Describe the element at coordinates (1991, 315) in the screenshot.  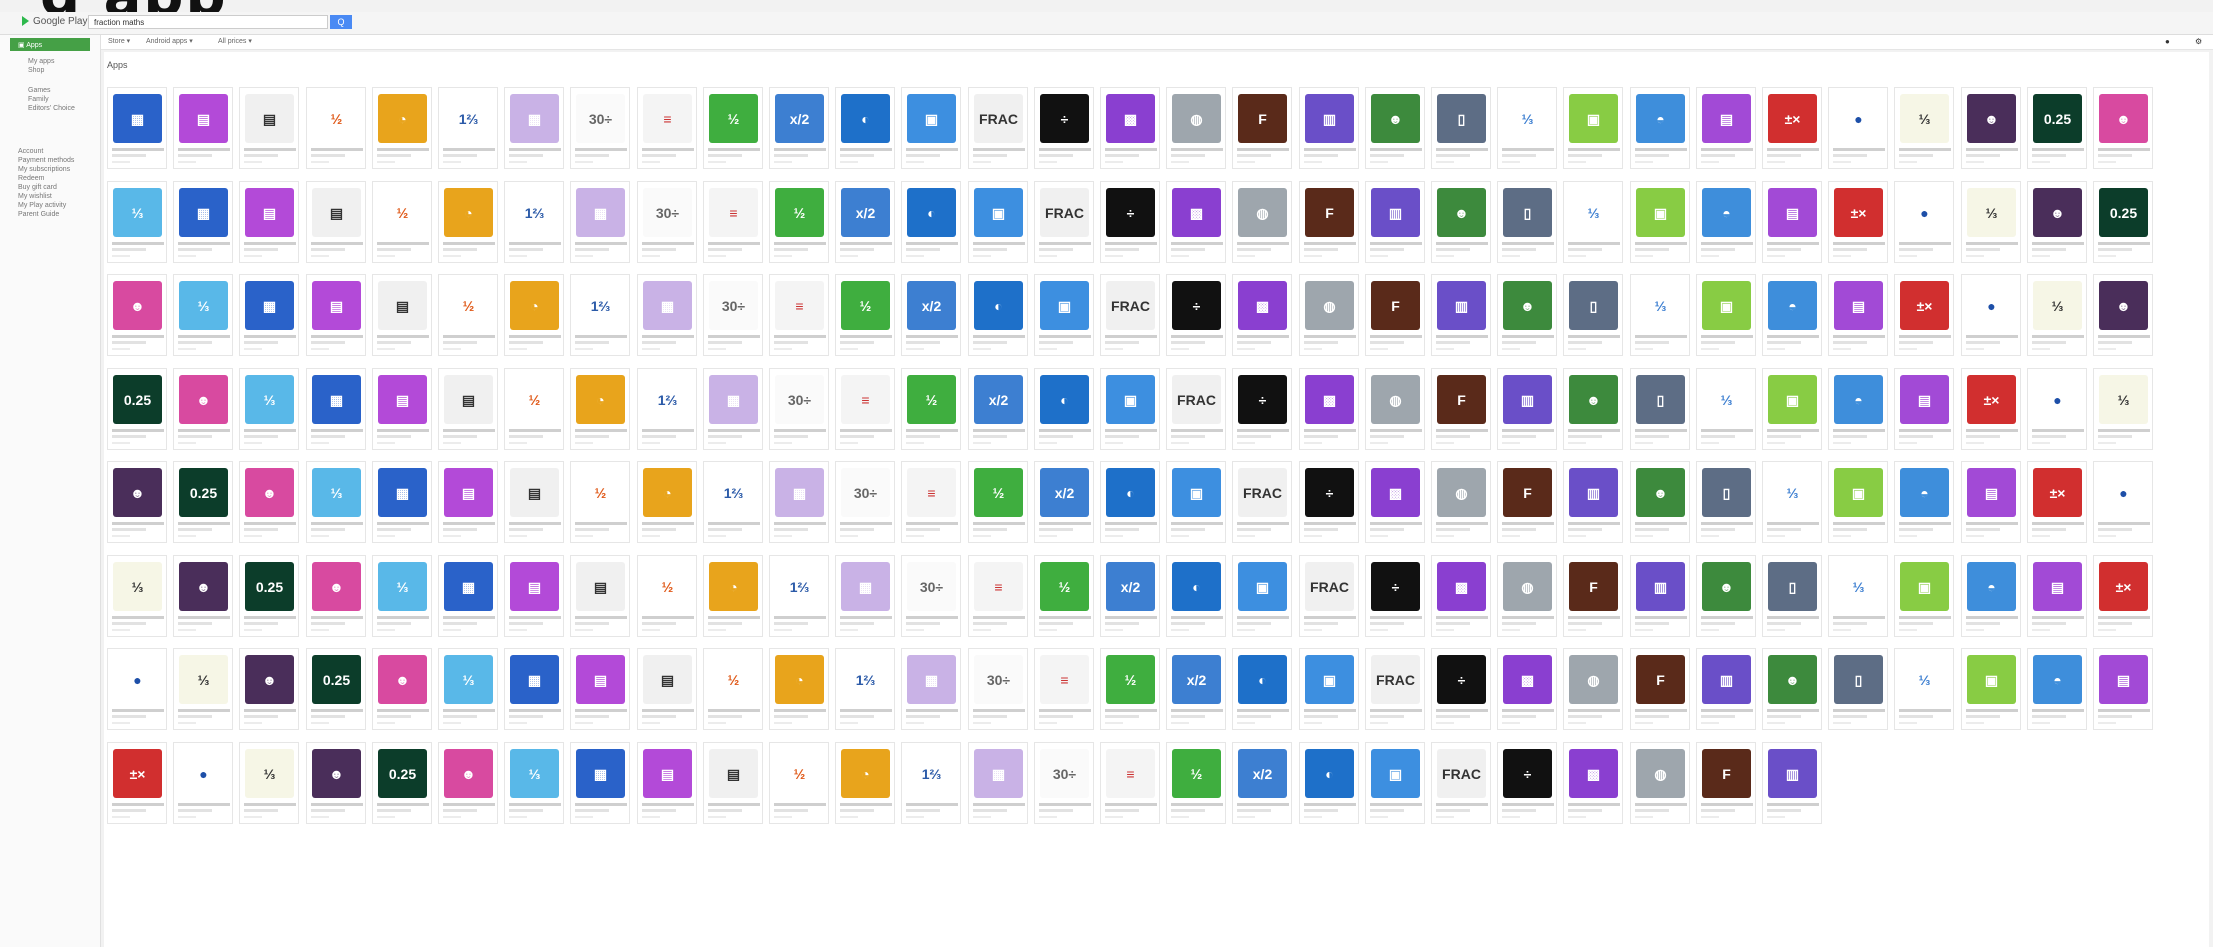
I see `app-card: ●` at that location.